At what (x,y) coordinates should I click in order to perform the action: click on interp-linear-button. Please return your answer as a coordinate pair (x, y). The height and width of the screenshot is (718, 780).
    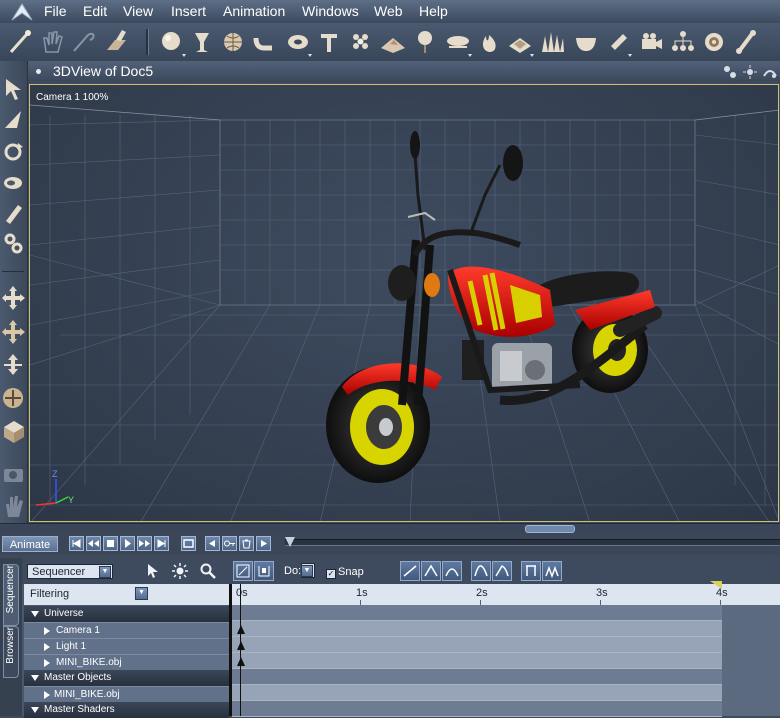
    Looking at the image, I should click on (410, 571).